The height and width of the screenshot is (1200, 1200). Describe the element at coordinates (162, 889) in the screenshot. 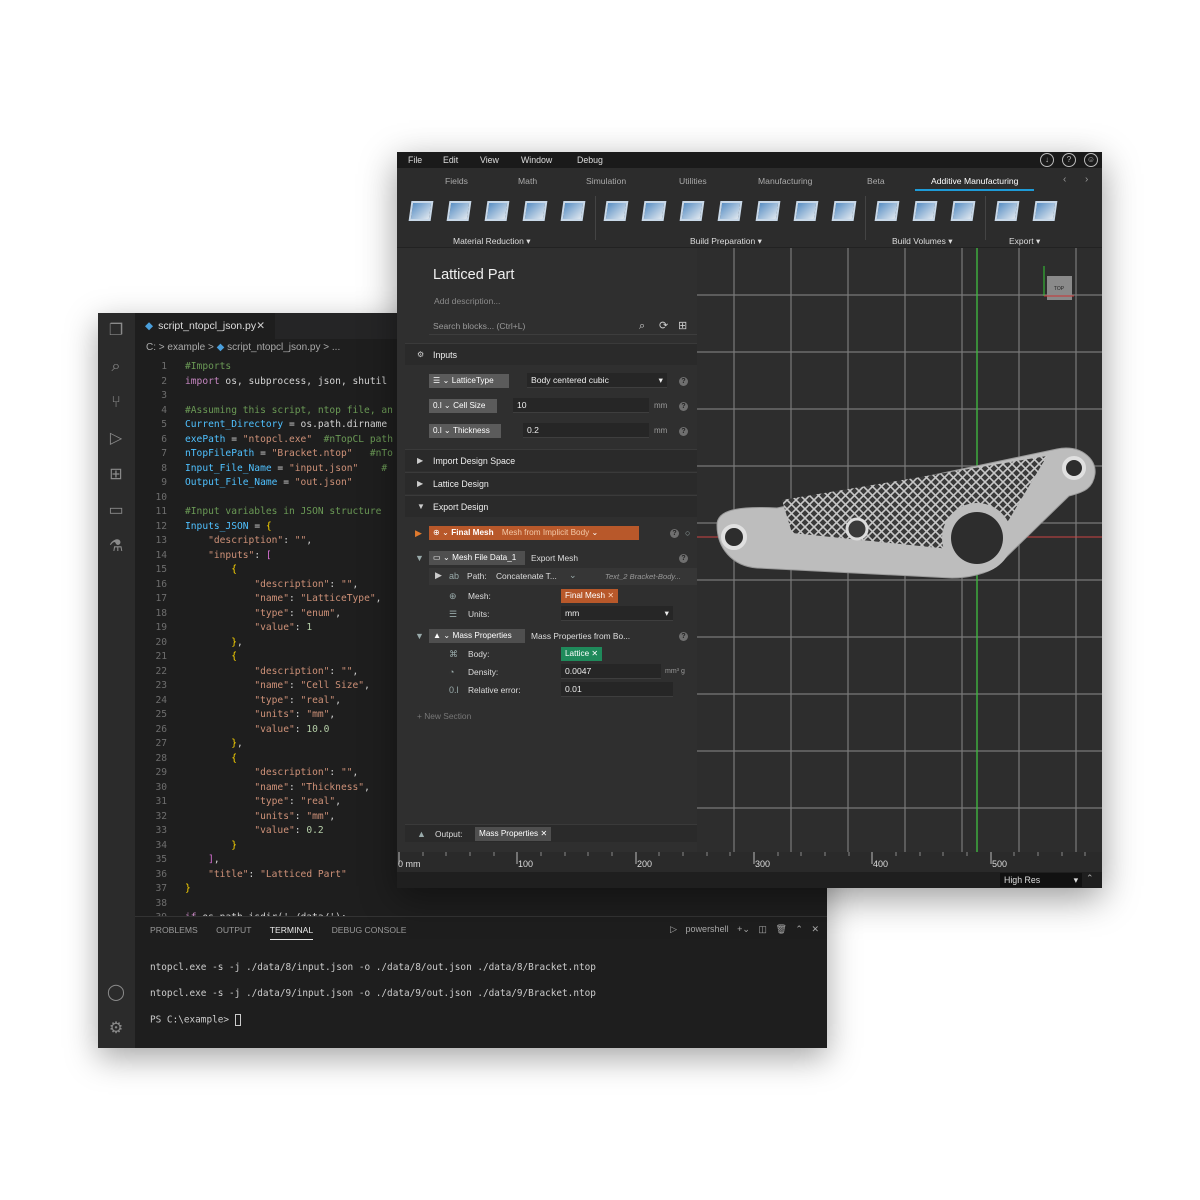

I see `code-line: 37}` at that location.